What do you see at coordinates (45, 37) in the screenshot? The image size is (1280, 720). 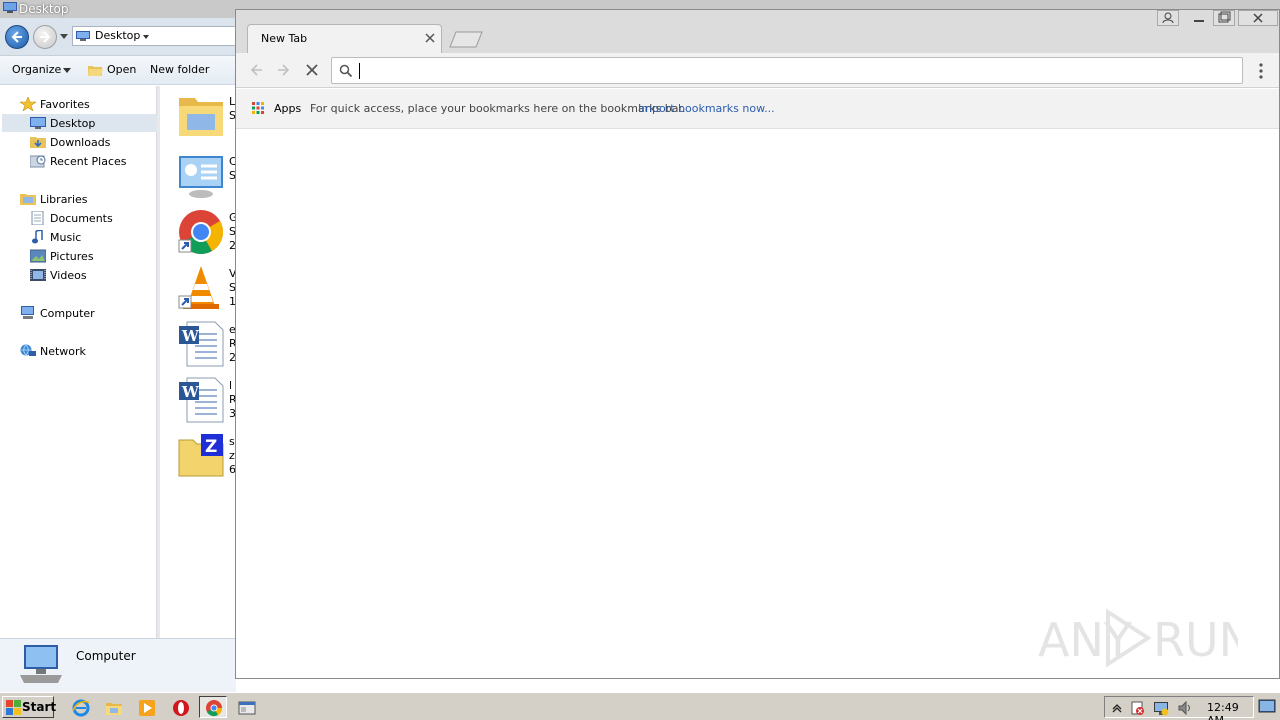 I see `forward-button` at bounding box center [45, 37].